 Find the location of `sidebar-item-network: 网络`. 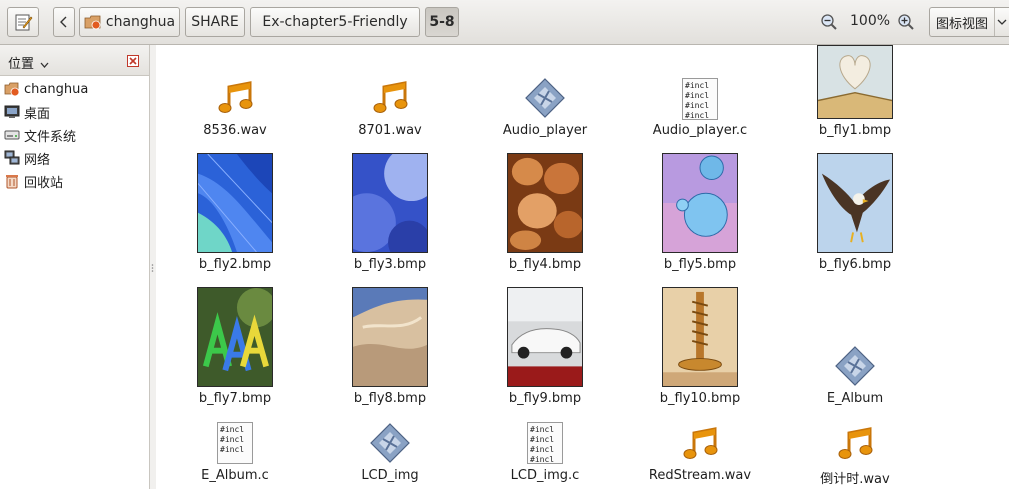

sidebar-item-network: 网络 is located at coordinates (74, 158).